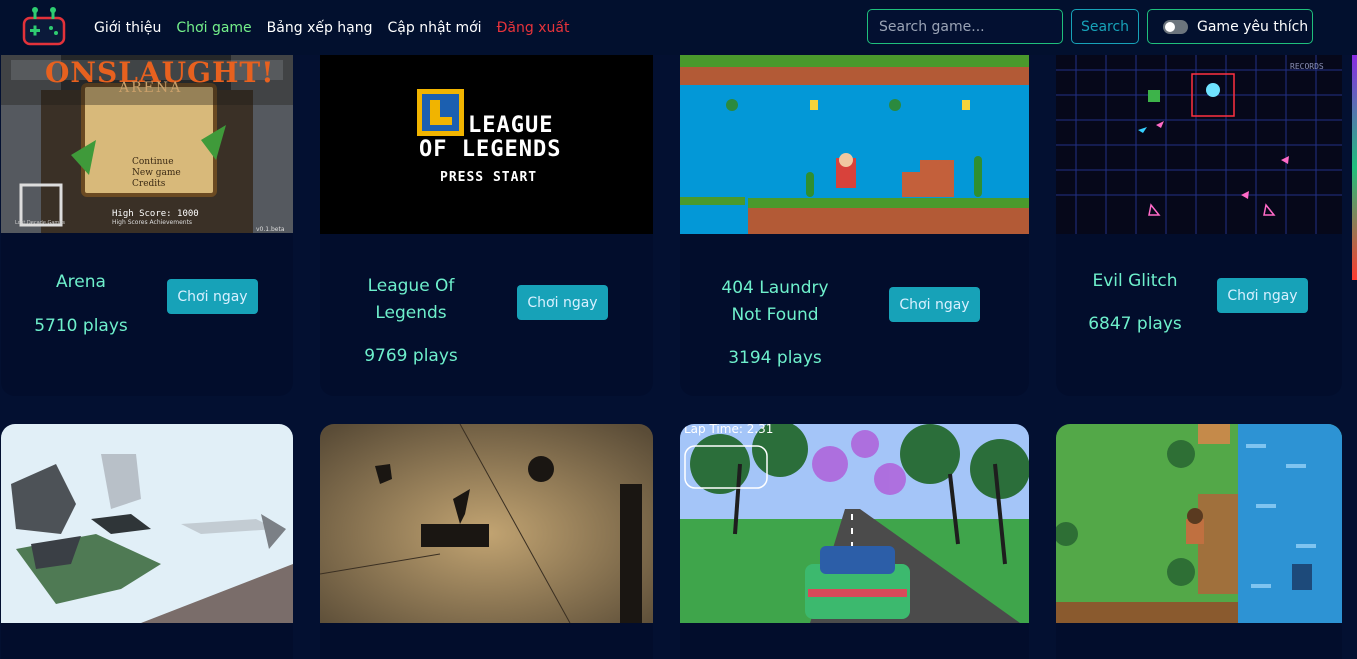 The image size is (1357, 659). What do you see at coordinates (40, 223) in the screenshot?
I see `thumb-studio: Lost Decade Games` at bounding box center [40, 223].